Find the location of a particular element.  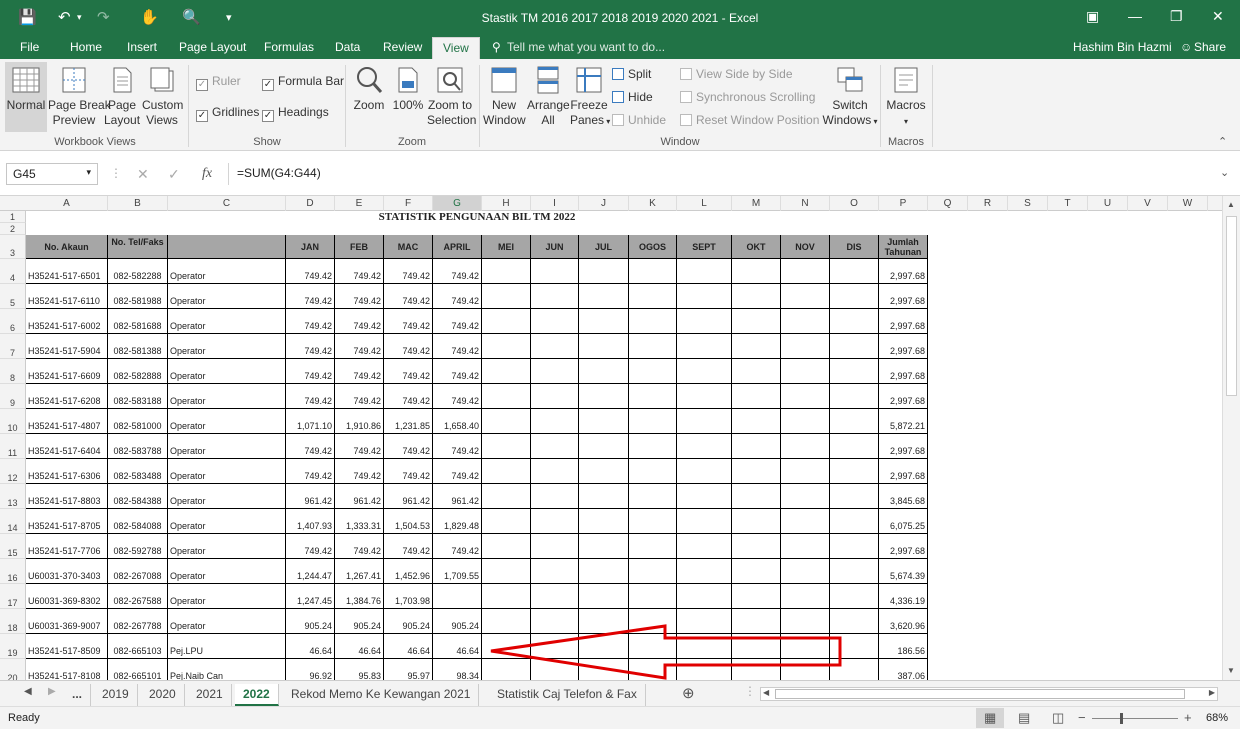

sheet-tab-2020: 2020 is located at coordinates (163, 695).